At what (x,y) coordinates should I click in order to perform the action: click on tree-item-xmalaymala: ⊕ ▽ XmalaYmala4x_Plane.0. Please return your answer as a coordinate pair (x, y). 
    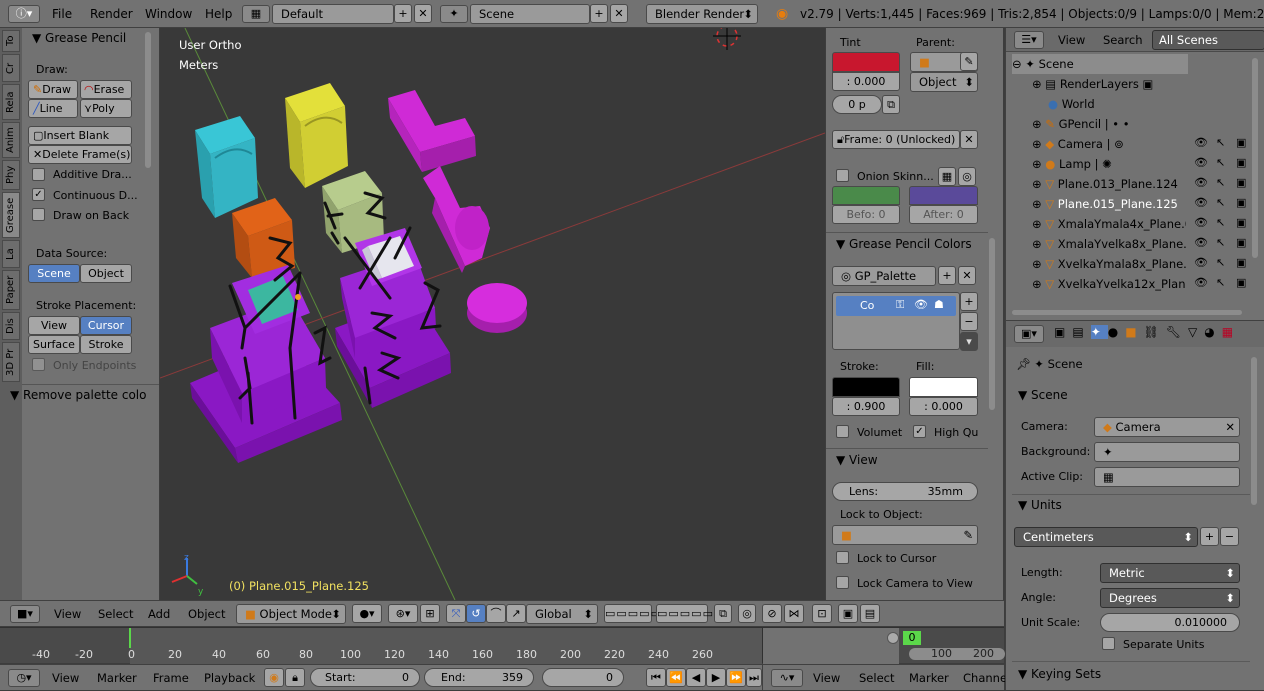
    Looking at the image, I should click on (1112, 224).